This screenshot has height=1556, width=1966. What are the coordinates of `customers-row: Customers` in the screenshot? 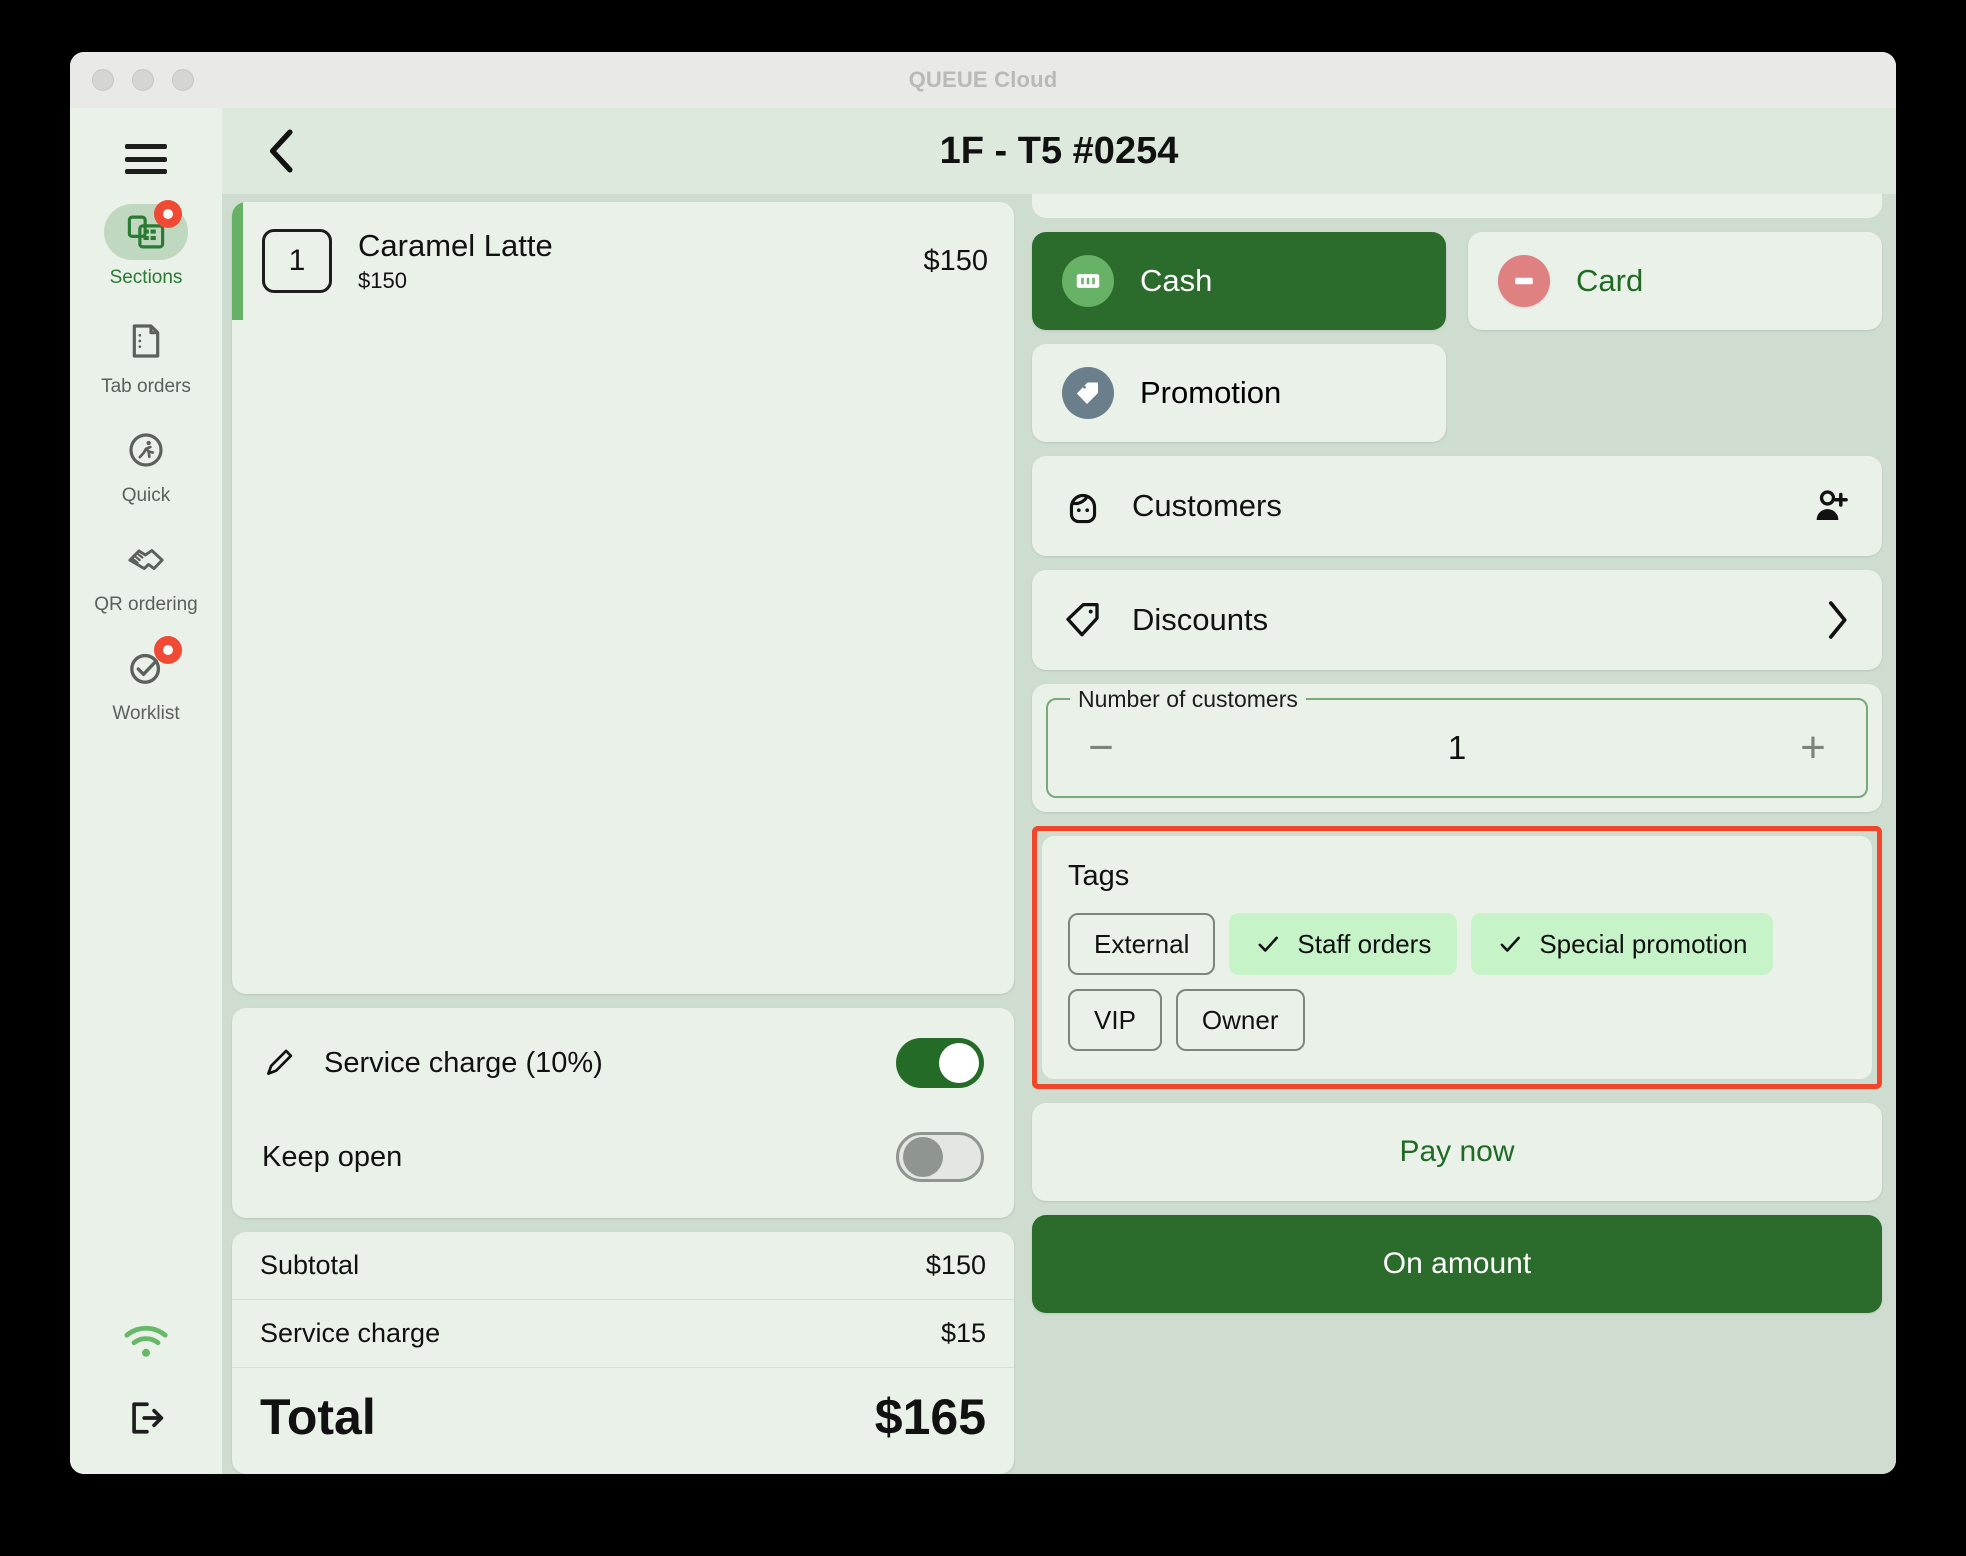 It's located at (1457, 506).